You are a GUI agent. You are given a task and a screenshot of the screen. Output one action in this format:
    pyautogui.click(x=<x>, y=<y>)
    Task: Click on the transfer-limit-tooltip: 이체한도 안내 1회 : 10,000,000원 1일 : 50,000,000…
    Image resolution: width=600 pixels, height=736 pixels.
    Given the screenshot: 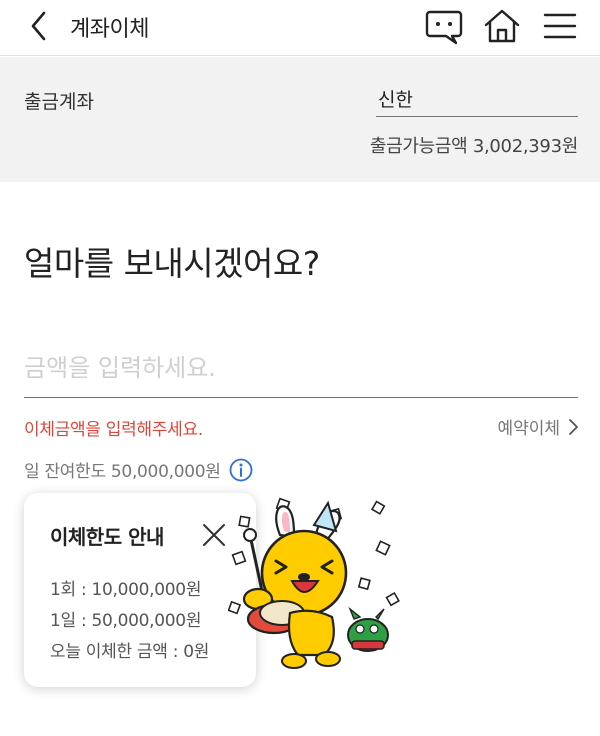 What is the action you would take?
    pyautogui.click(x=140, y=590)
    